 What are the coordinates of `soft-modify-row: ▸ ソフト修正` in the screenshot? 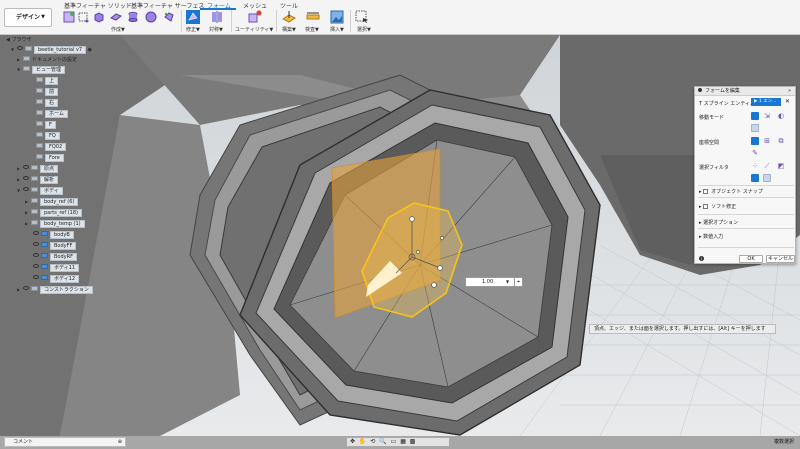 It's located at (717, 206).